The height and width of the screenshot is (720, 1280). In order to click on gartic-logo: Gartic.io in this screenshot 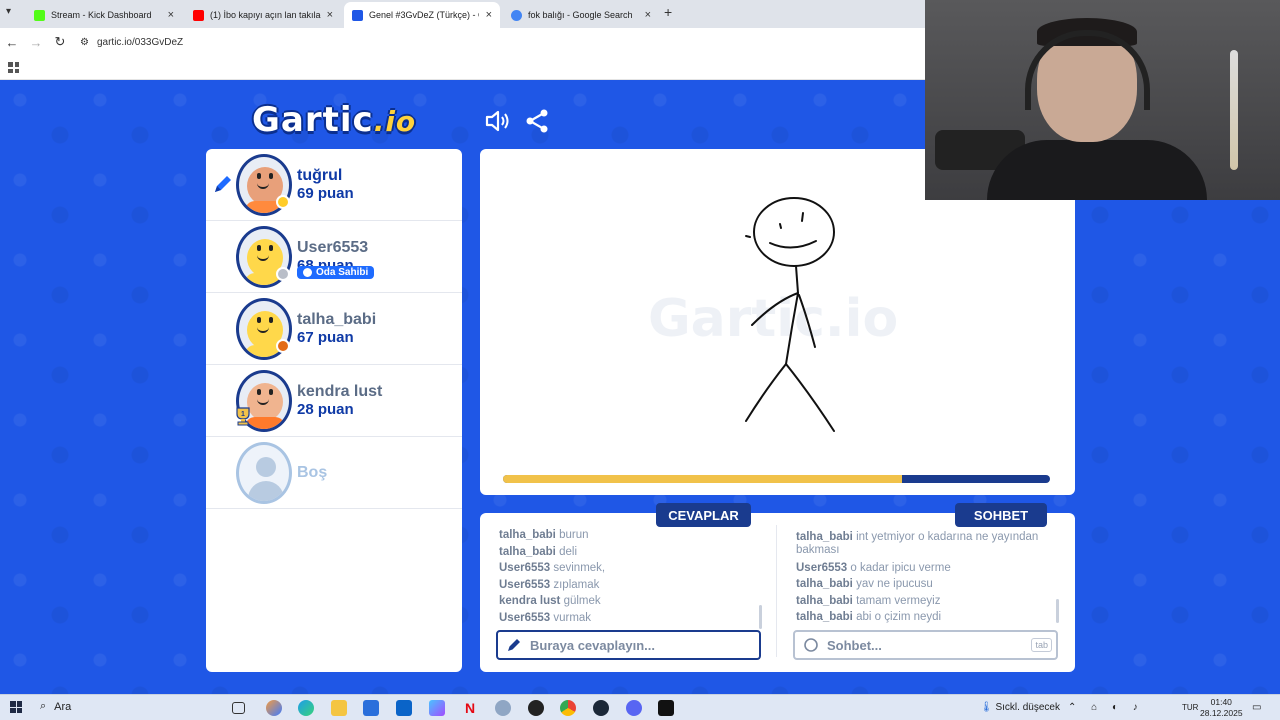, I will do `click(334, 120)`.